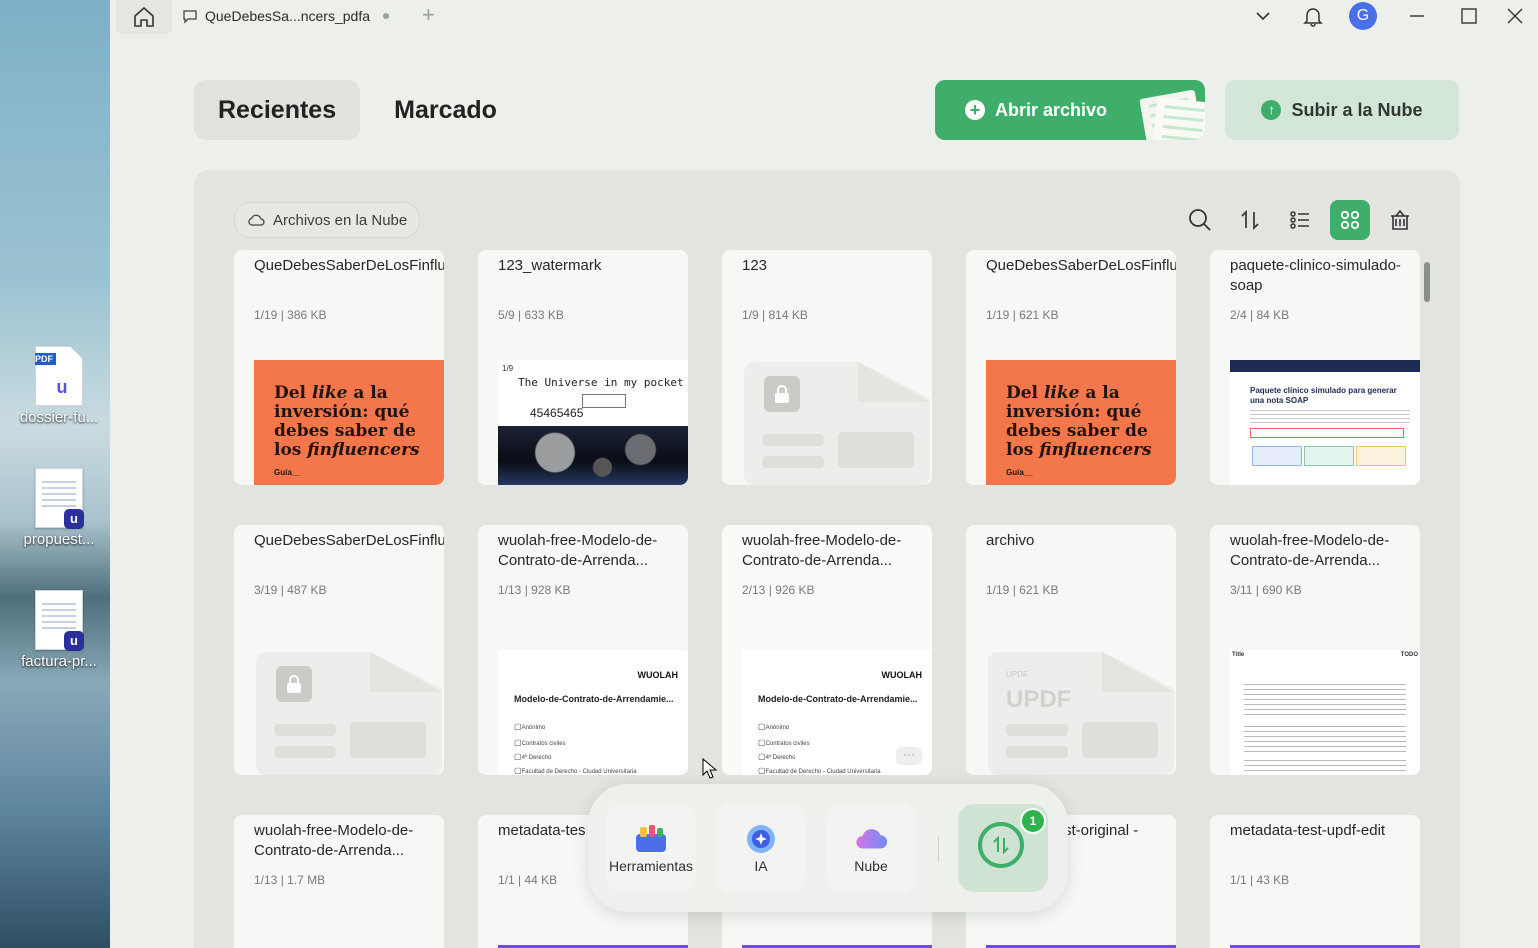 This screenshot has height=948, width=1538. I want to click on dock-tools-label: Herramientas, so click(651, 866).